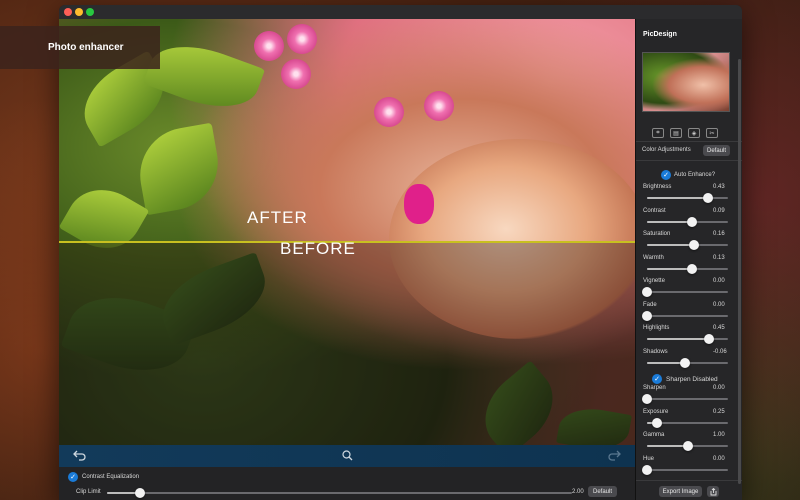 The width and height of the screenshot is (800, 500). I want to click on color-adjustments-default-button: Default, so click(716, 150).